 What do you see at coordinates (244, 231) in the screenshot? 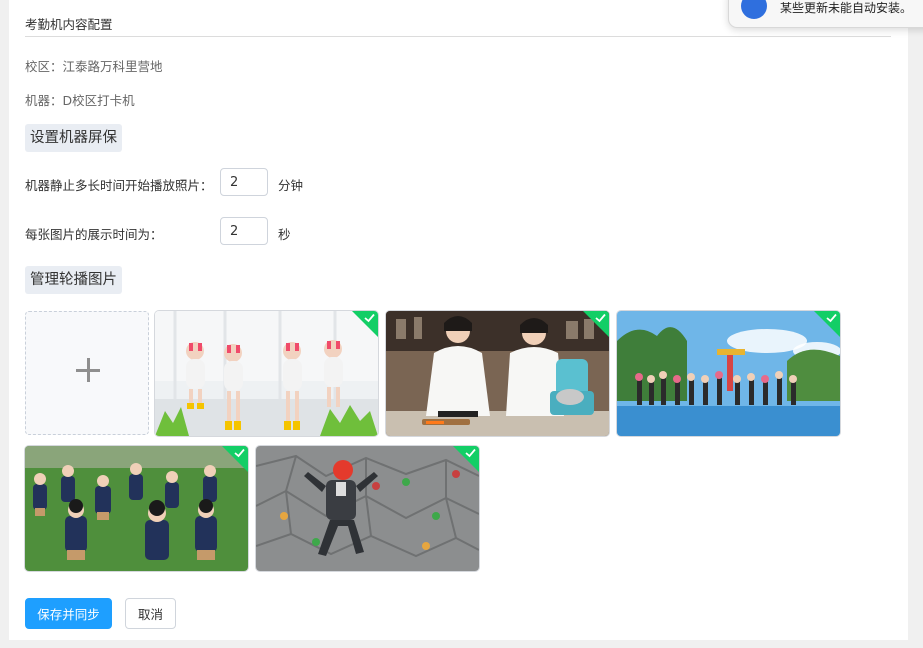
I see `display-duration-input` at bounding box center [244, 231].